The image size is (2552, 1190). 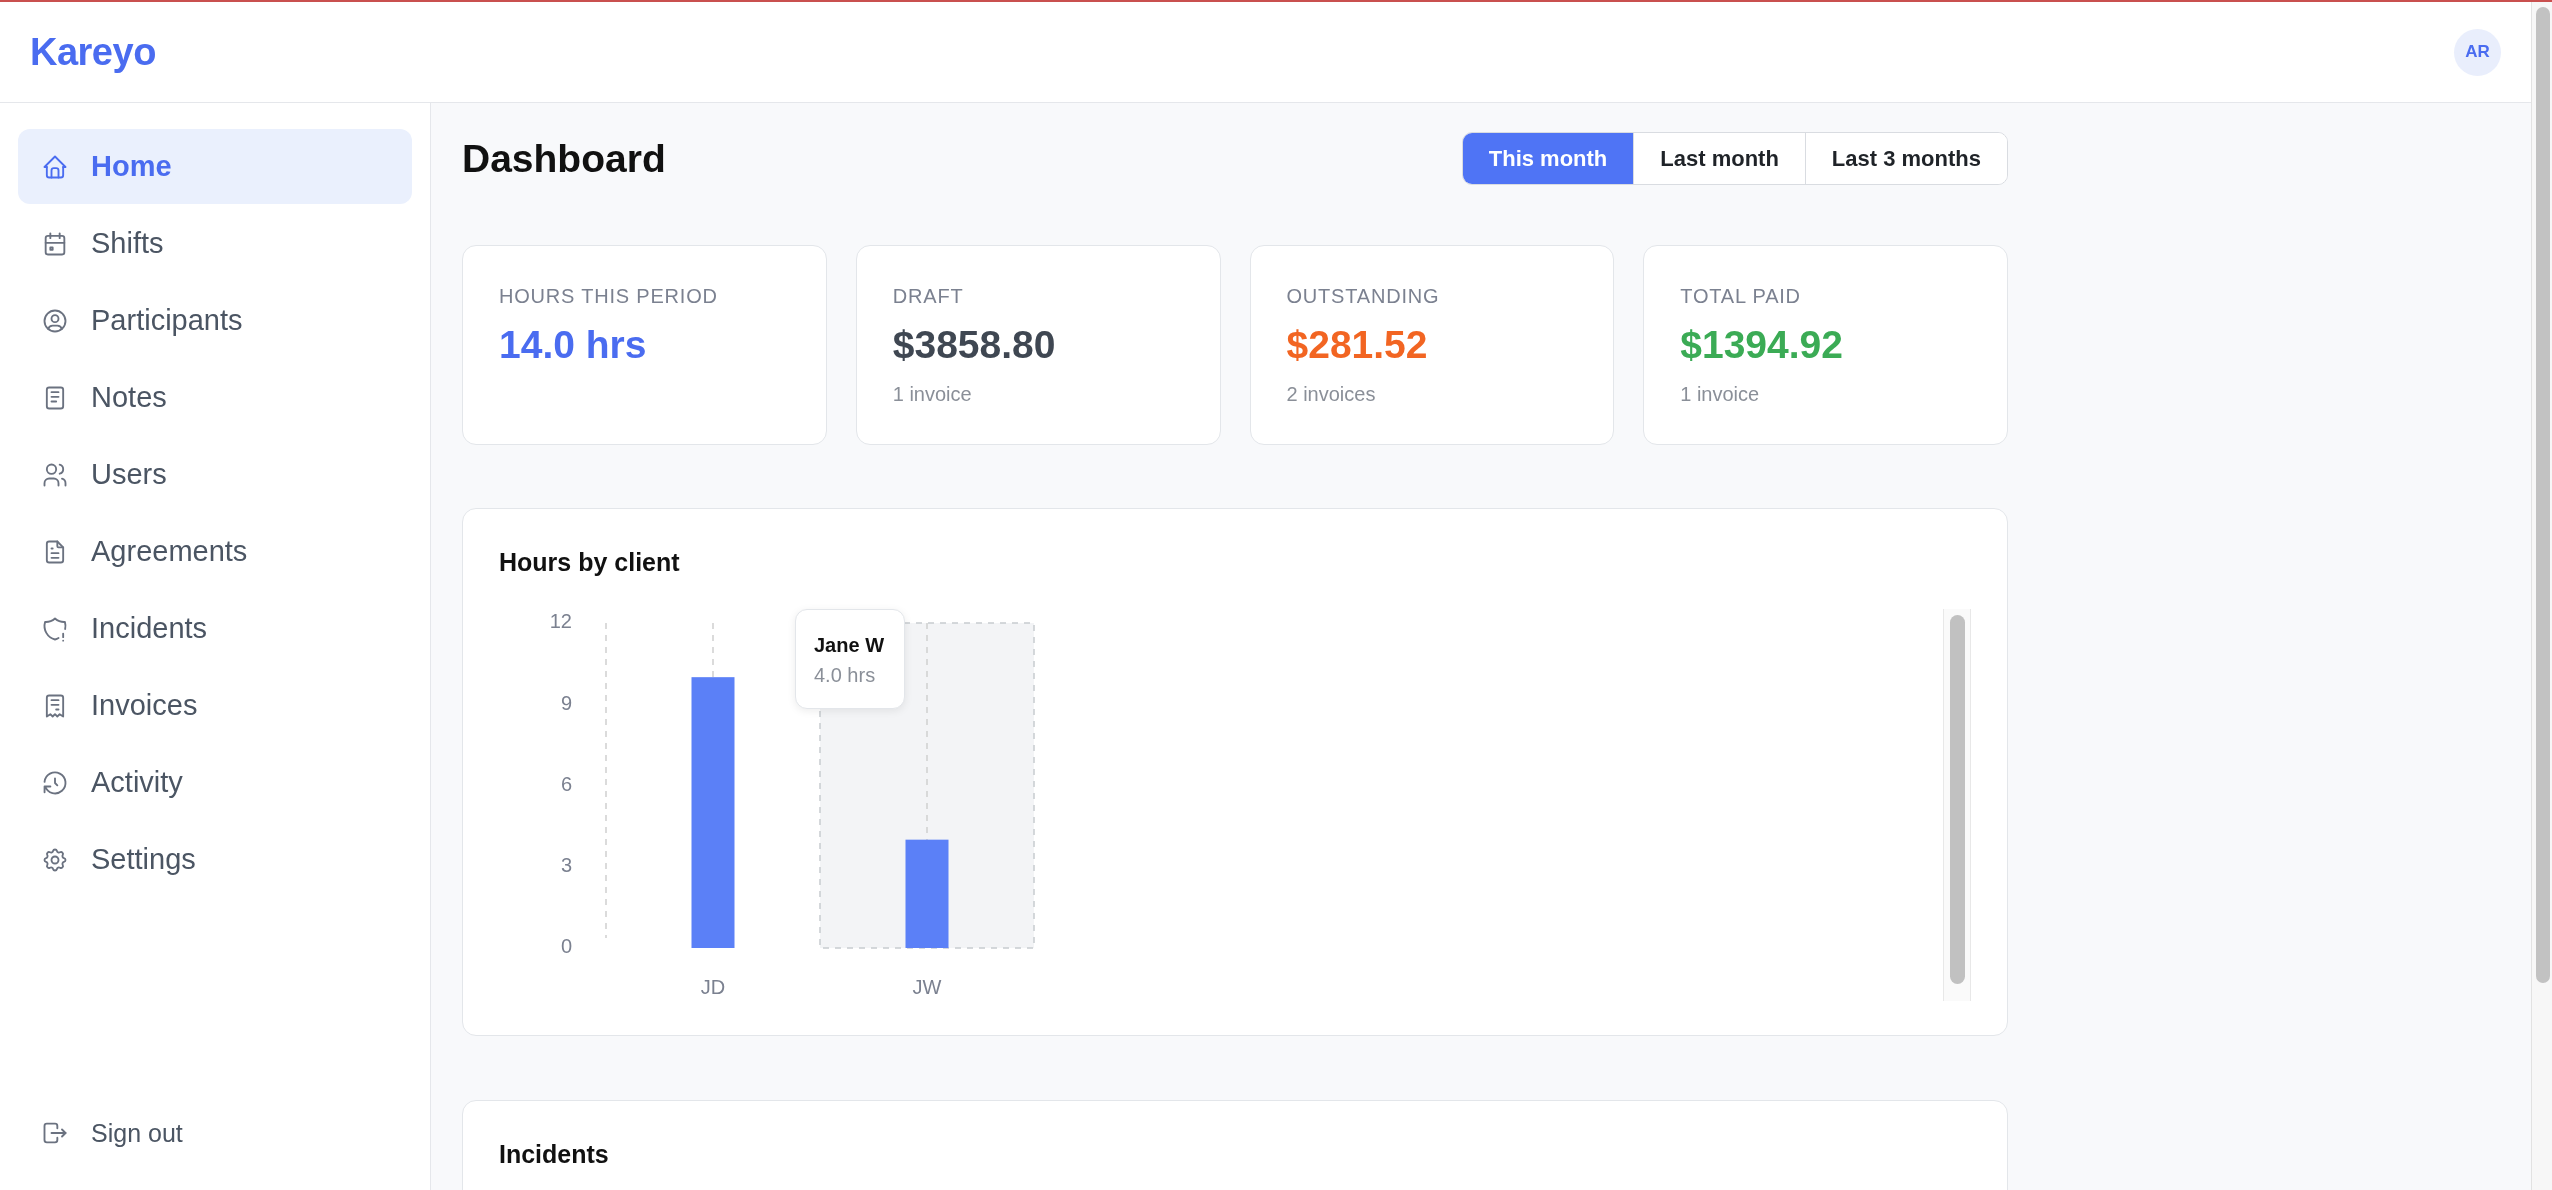 I want to click on stat-value: $3858.80, so click(x=974, y=345).